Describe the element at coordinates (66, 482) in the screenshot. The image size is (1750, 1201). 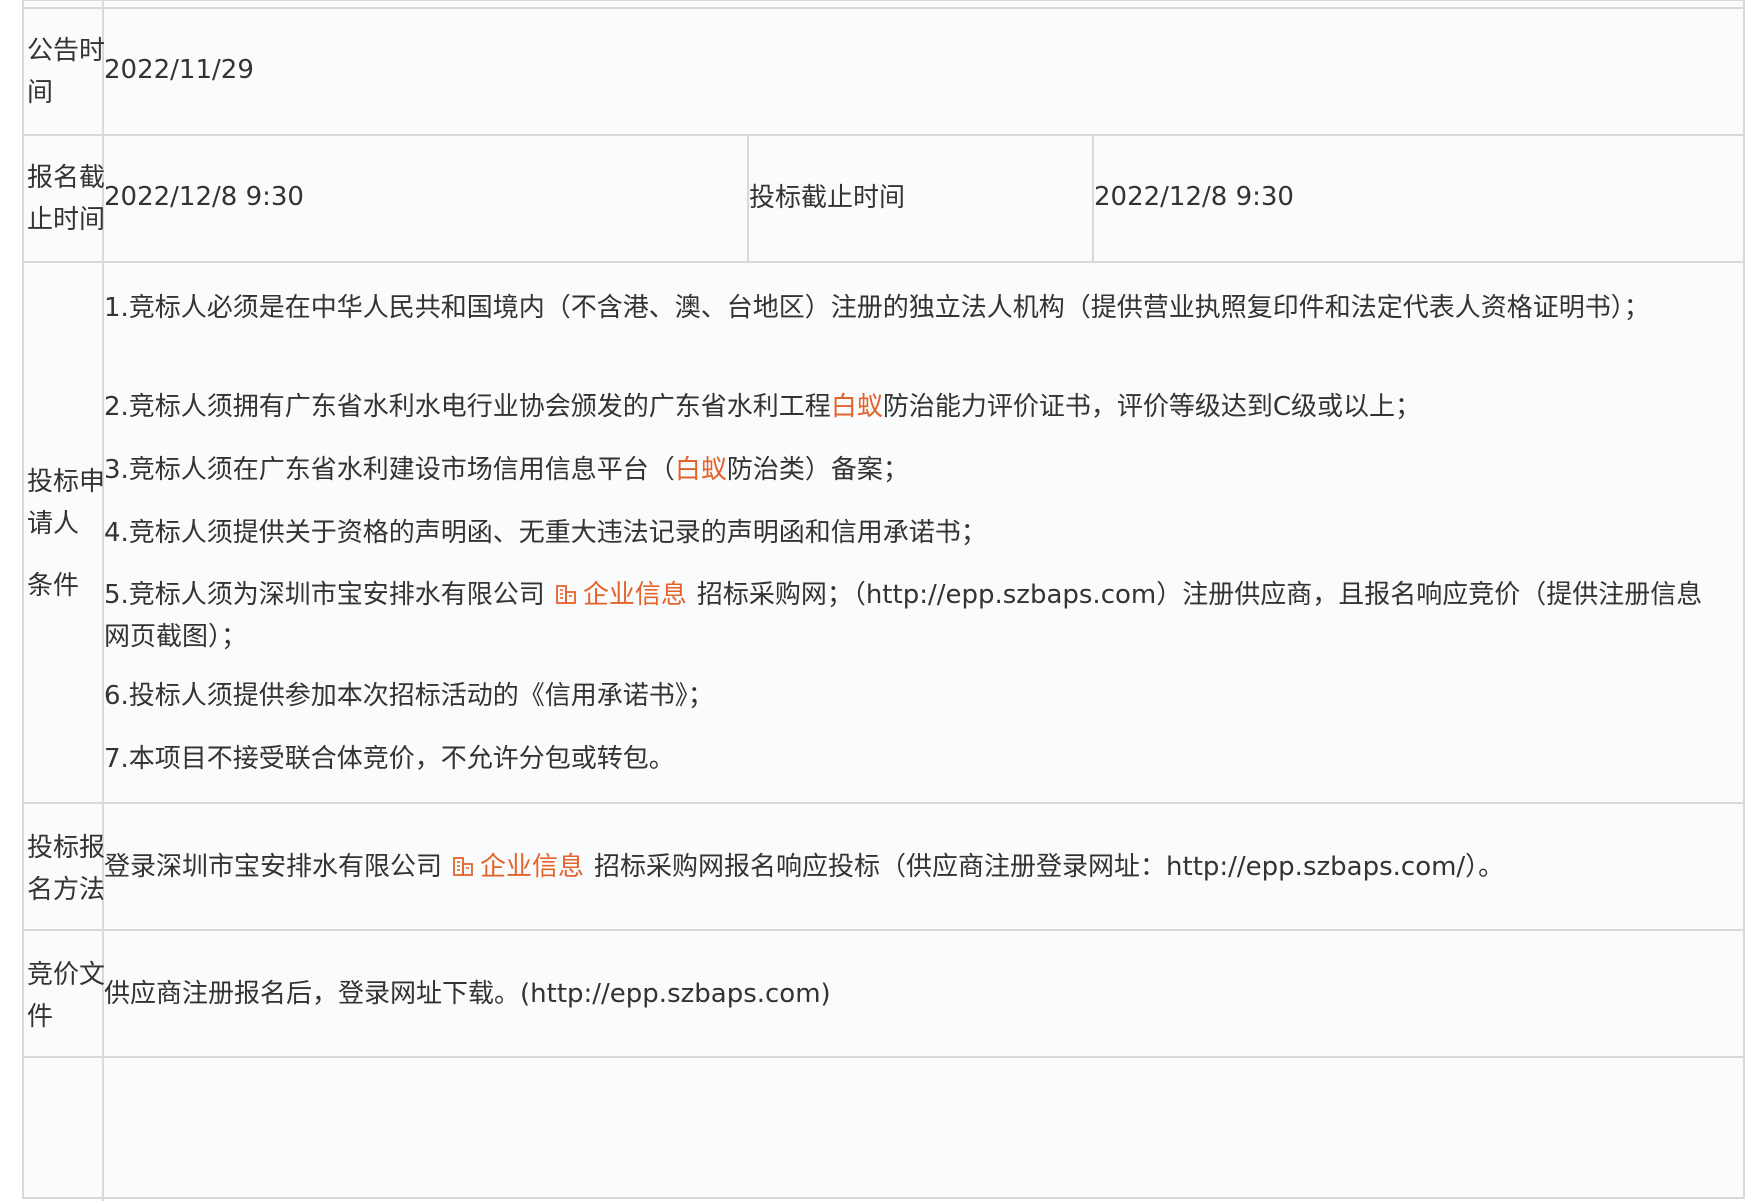
I see `label-line: 投标申` at that location.